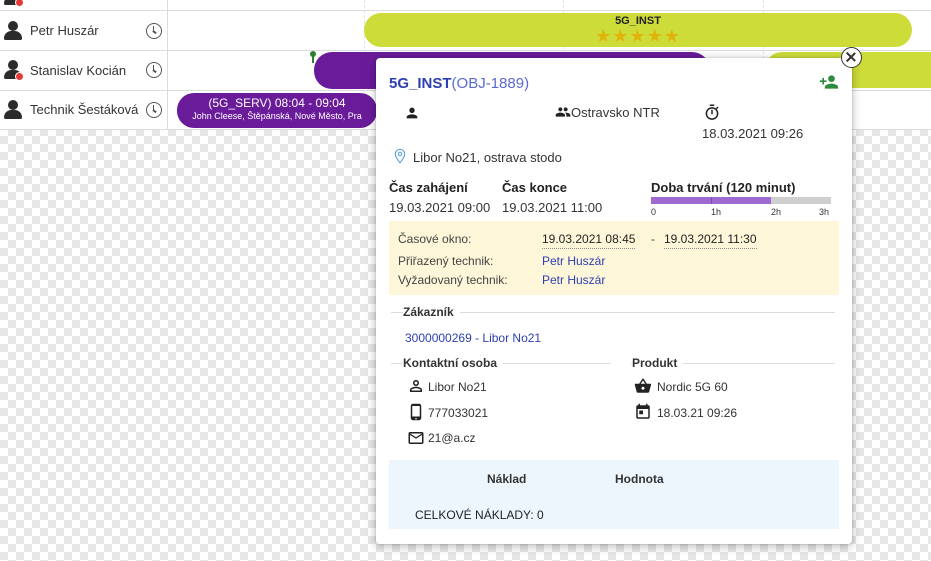 Image resolution: width=931 pixels, height=561 pixels. Describe the element at coordinates (313, 54) in the screenshot. I see `pin-icon` at that location.